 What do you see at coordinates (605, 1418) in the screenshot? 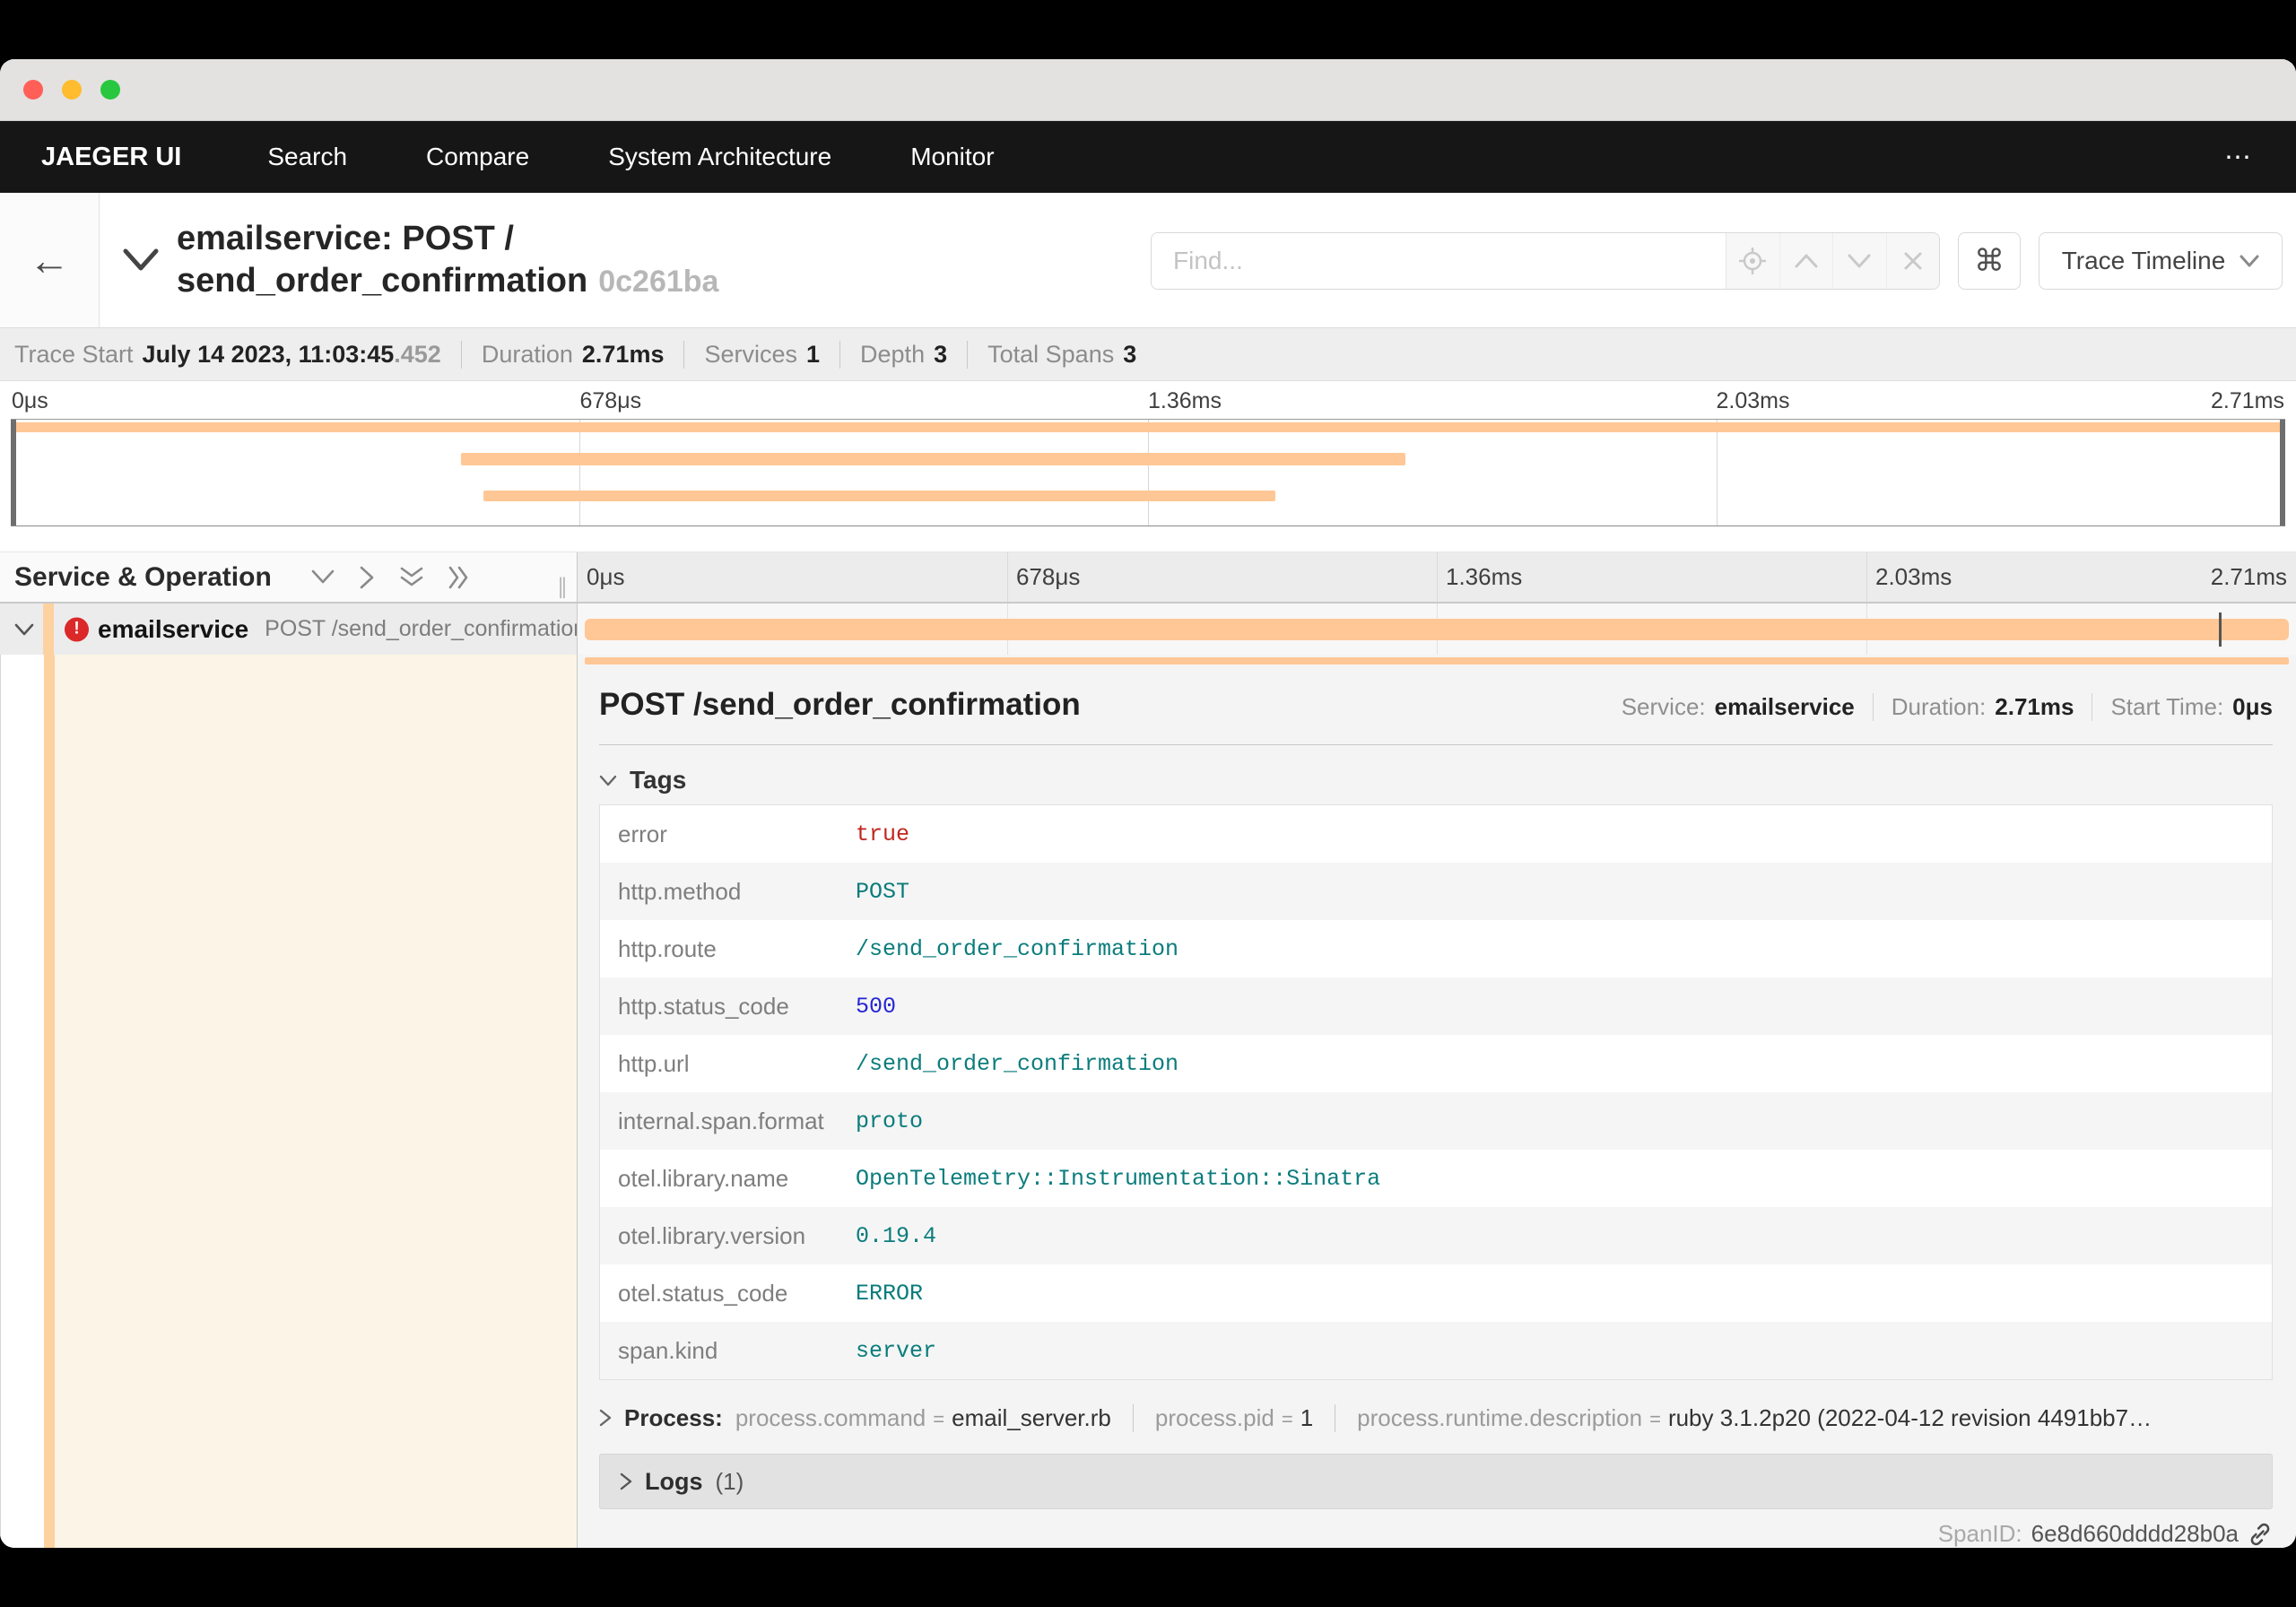
I see `chevron-right-icon` at bounding box center [605, 1418].